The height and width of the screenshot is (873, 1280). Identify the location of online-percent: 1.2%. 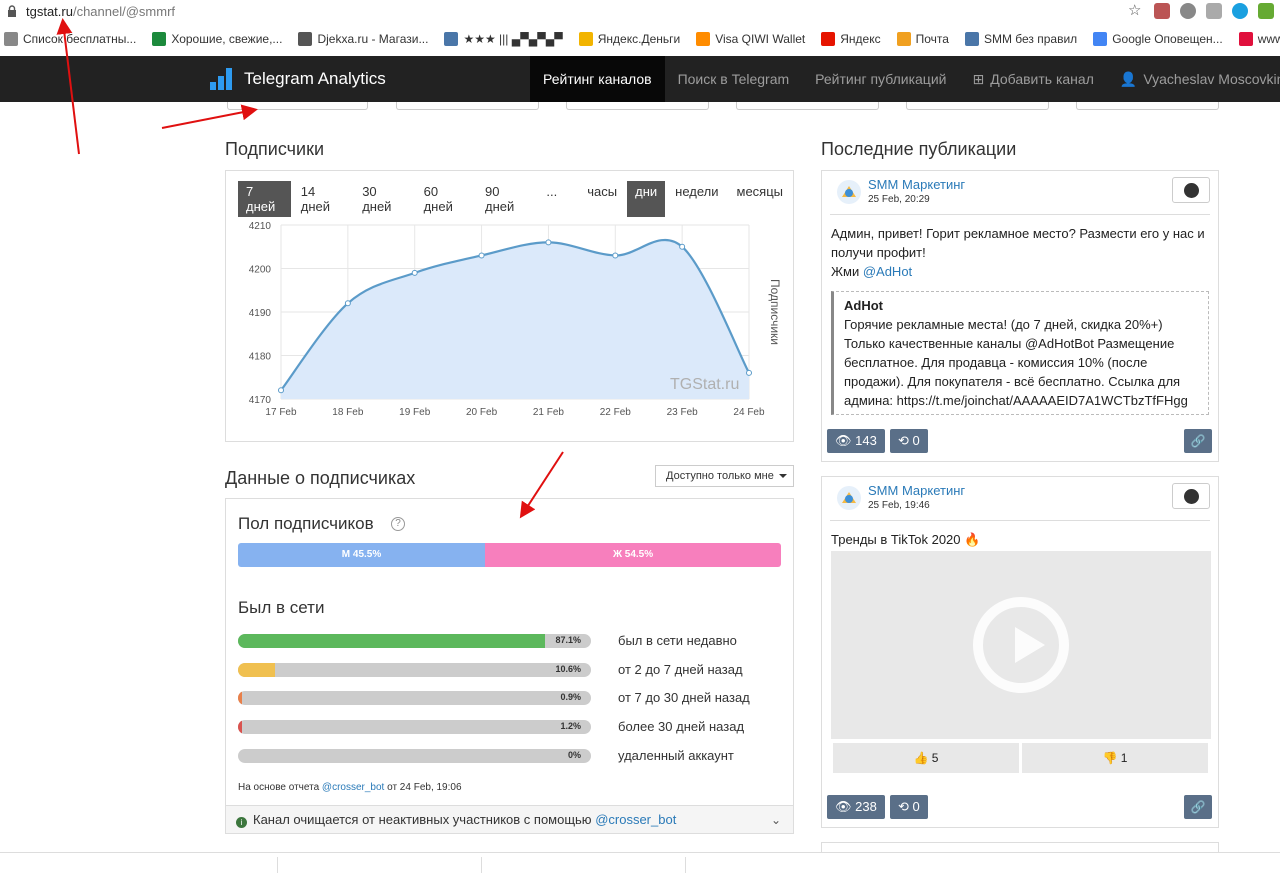
(570, 726).